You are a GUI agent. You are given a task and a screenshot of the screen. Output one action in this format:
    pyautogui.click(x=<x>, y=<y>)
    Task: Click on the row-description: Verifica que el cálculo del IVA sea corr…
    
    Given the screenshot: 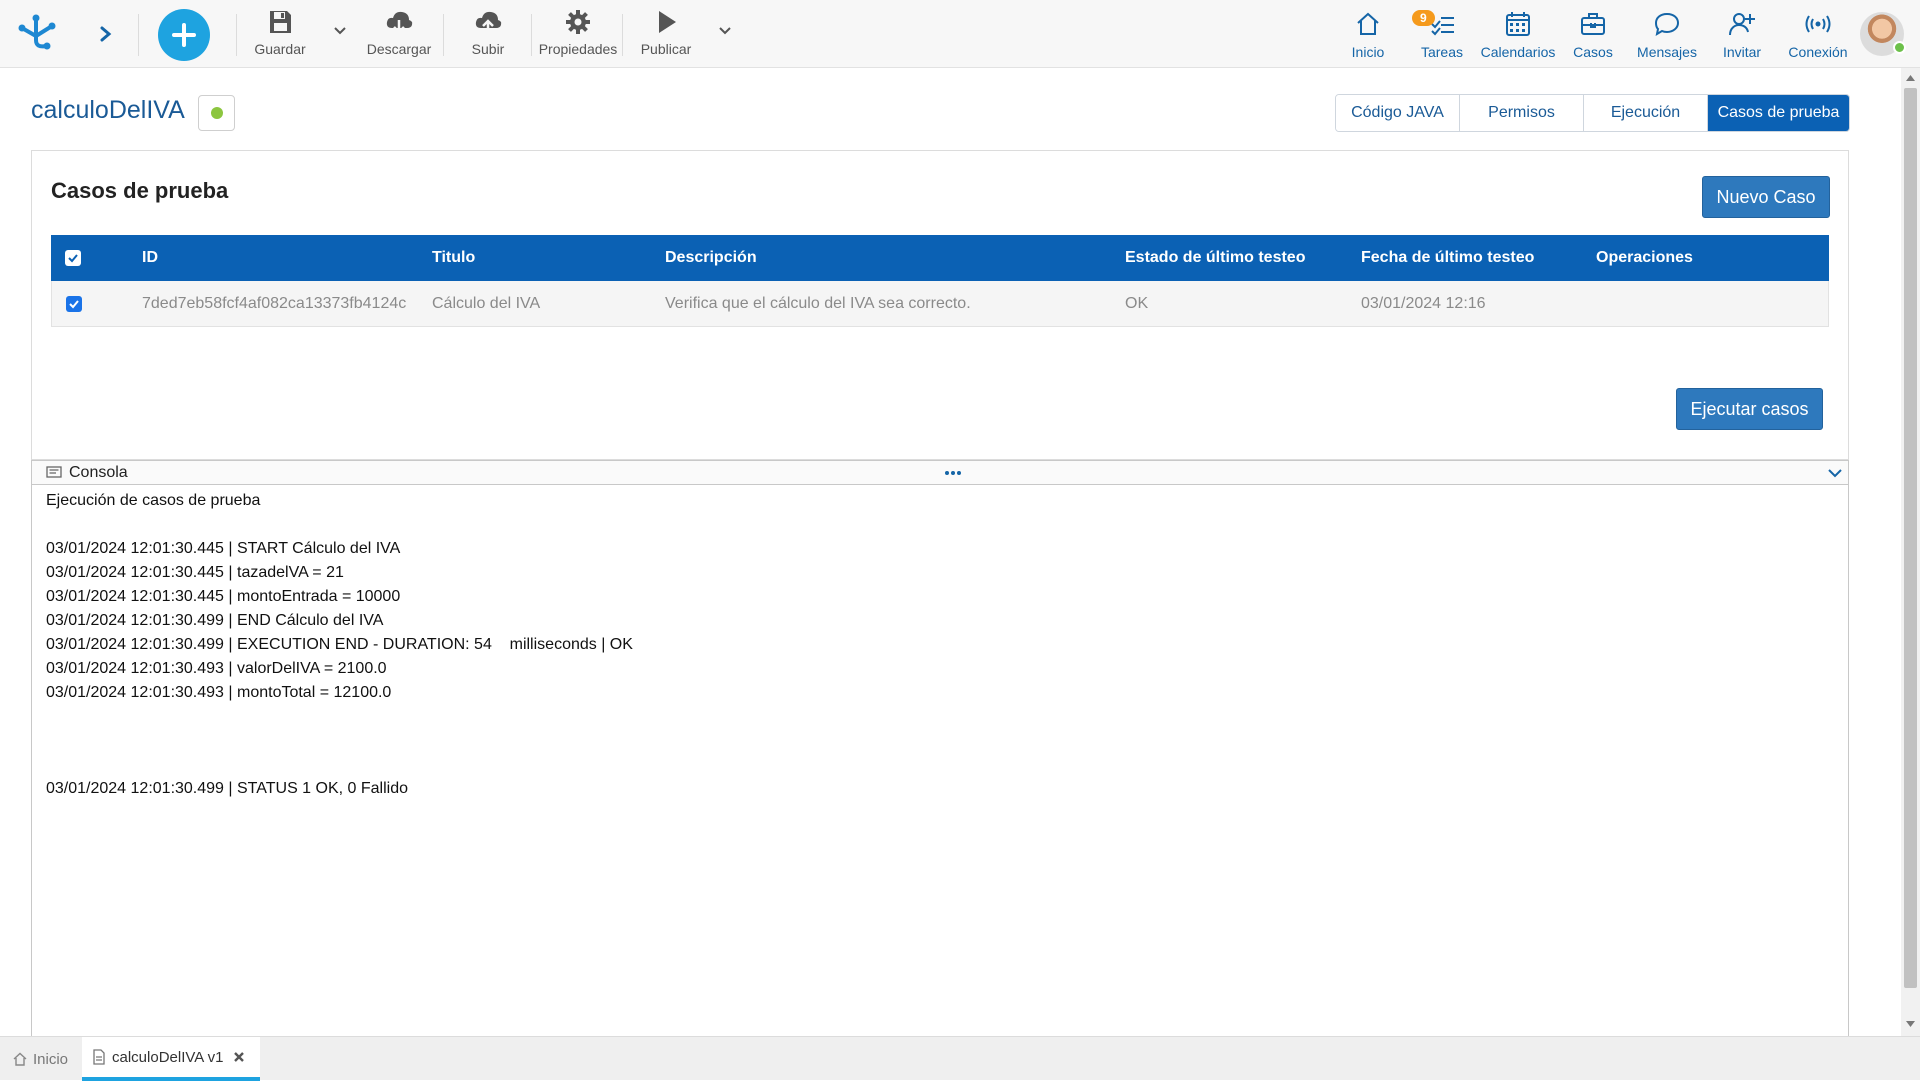 What is the action you would take?
    pyautogui.click(x=818, y=303)
    